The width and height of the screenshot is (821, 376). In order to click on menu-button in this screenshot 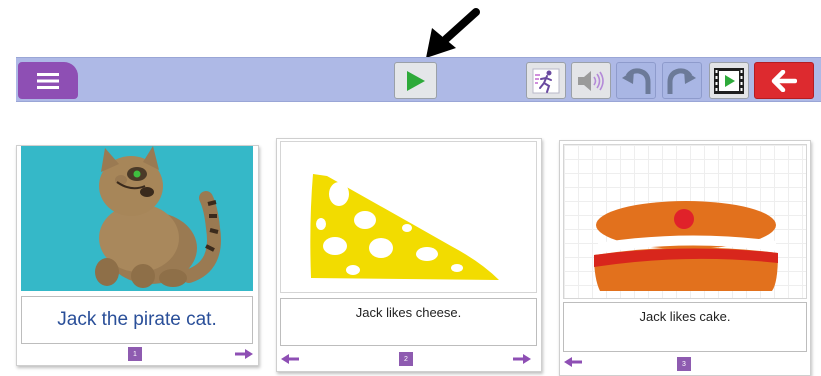, I will do `click(48, 80)`.